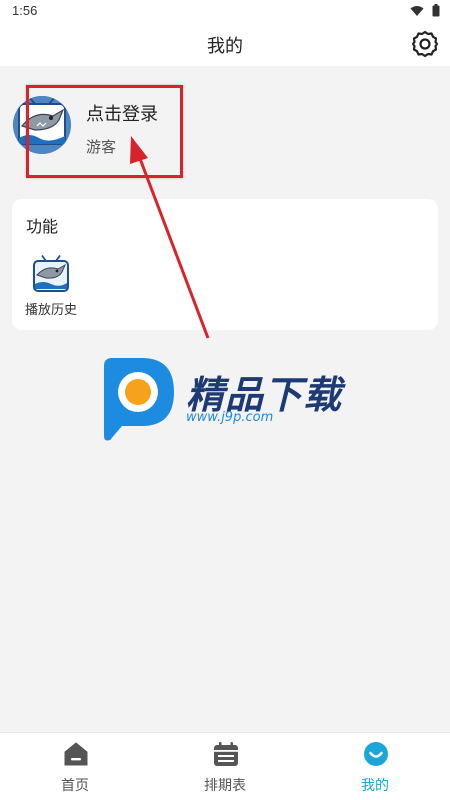 The width and height of the screenshot is (450, 800). Describe the element at coordinates (417, 10) in the screenshot. I see `wifi-icon` at that location.